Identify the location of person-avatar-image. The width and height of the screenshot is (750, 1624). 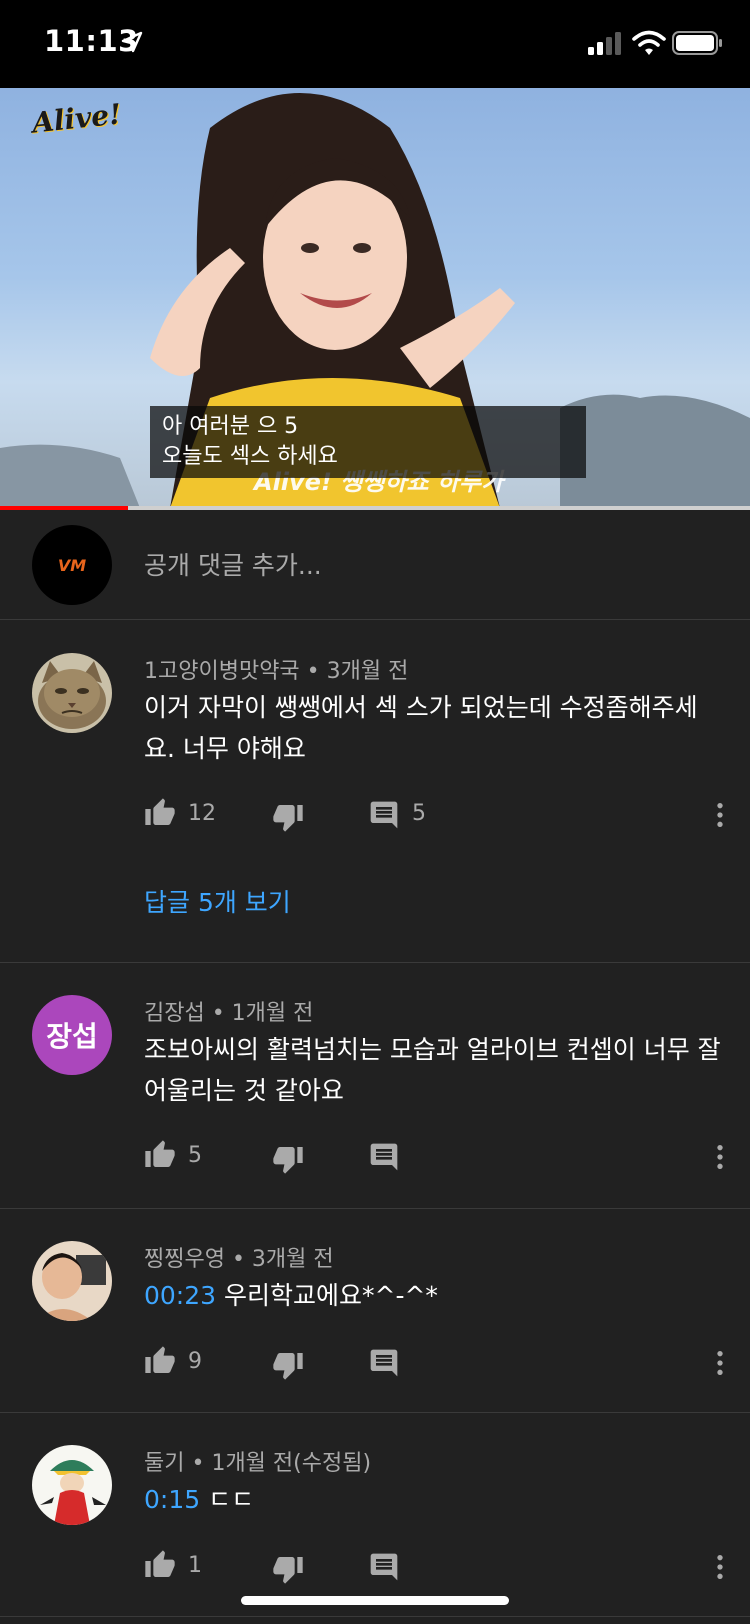
(72, 1281).